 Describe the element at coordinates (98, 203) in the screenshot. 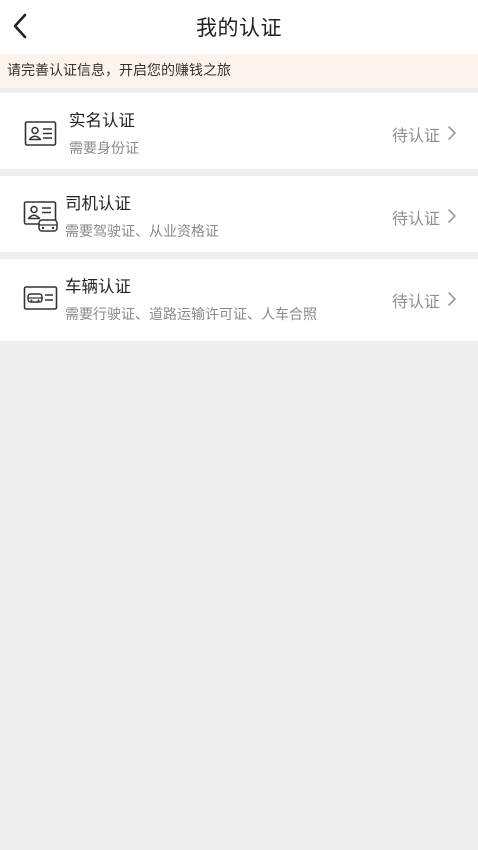

I see `card-title: 司机认证` at that location.